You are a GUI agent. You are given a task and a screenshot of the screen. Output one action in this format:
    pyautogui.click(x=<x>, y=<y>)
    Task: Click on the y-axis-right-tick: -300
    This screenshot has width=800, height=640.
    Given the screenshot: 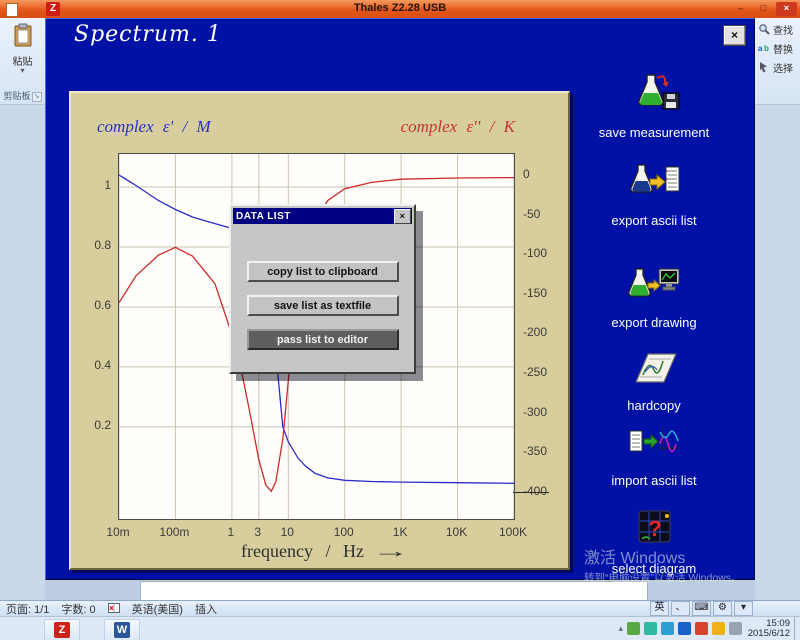 What is the action you would take?
    pyautogui.click(x=535, y=411)
    